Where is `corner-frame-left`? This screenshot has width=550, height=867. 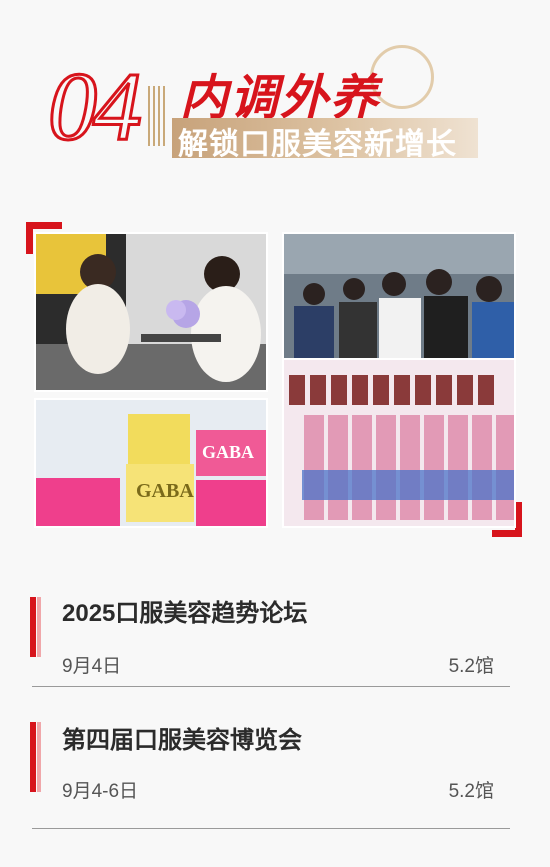 corner-frame-left is located at coordinates (29, 238).